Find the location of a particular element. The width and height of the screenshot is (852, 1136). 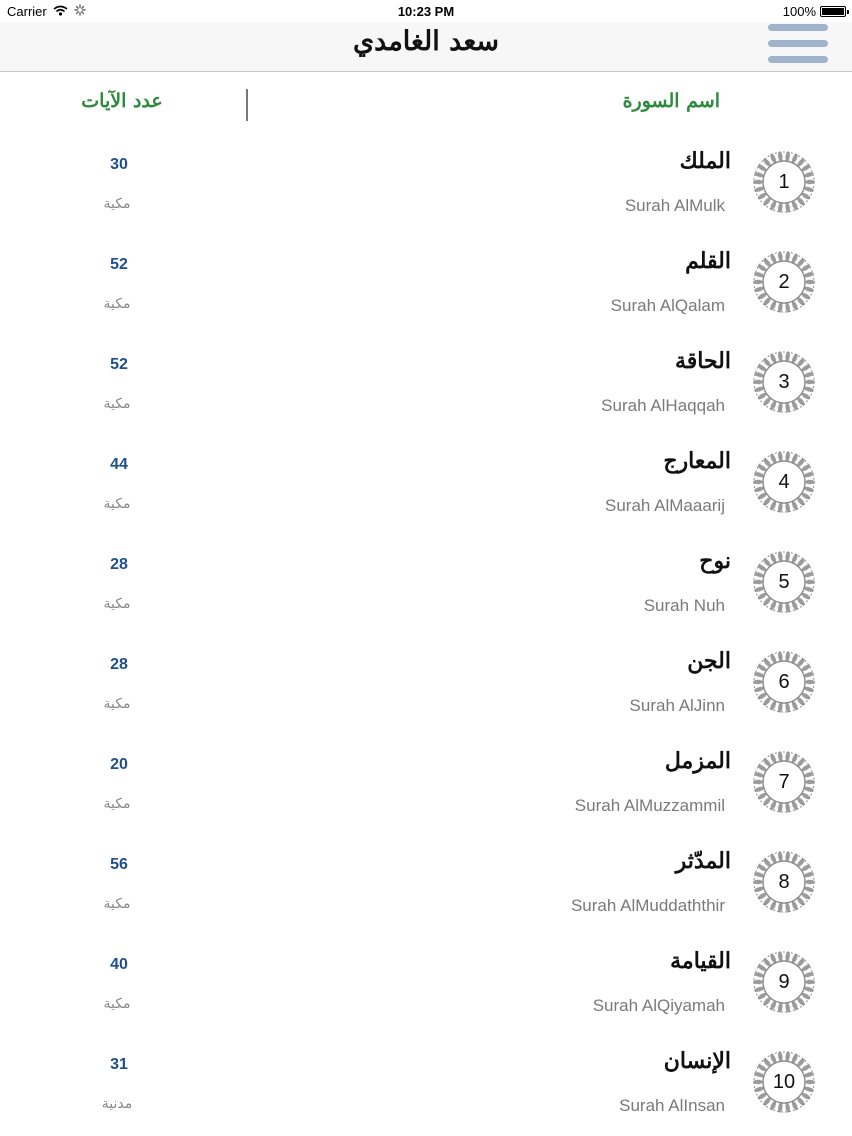

surah-arabic-name: الجن is located at coordinates (709, 661).